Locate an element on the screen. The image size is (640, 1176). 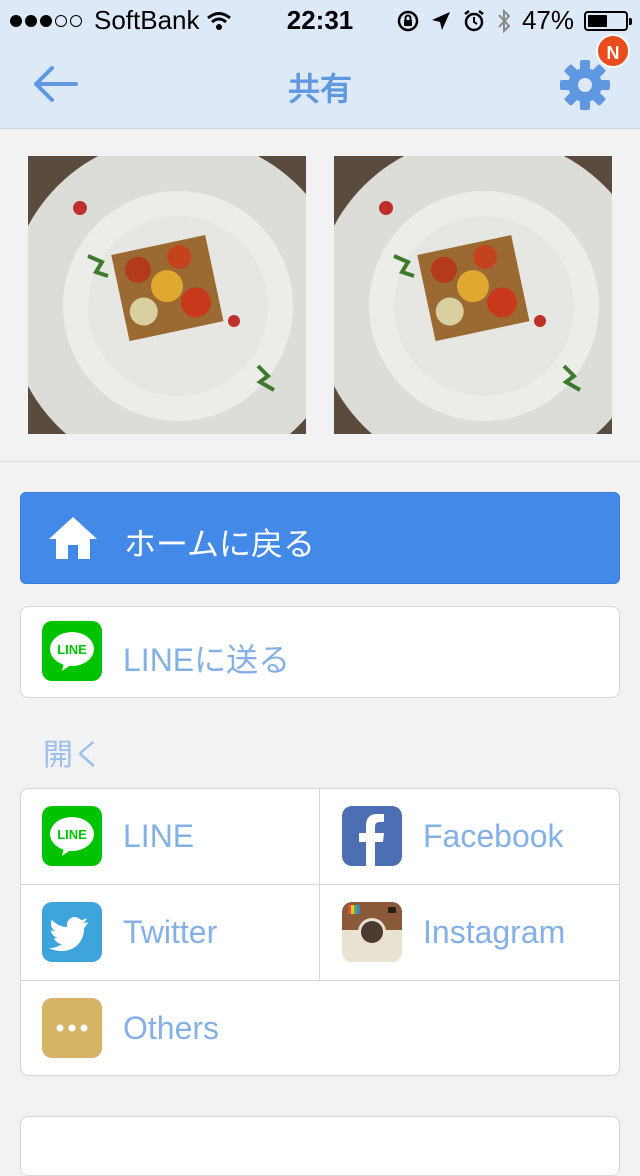
share-twitter-item: Twitter is located at coordinates (170, 932).